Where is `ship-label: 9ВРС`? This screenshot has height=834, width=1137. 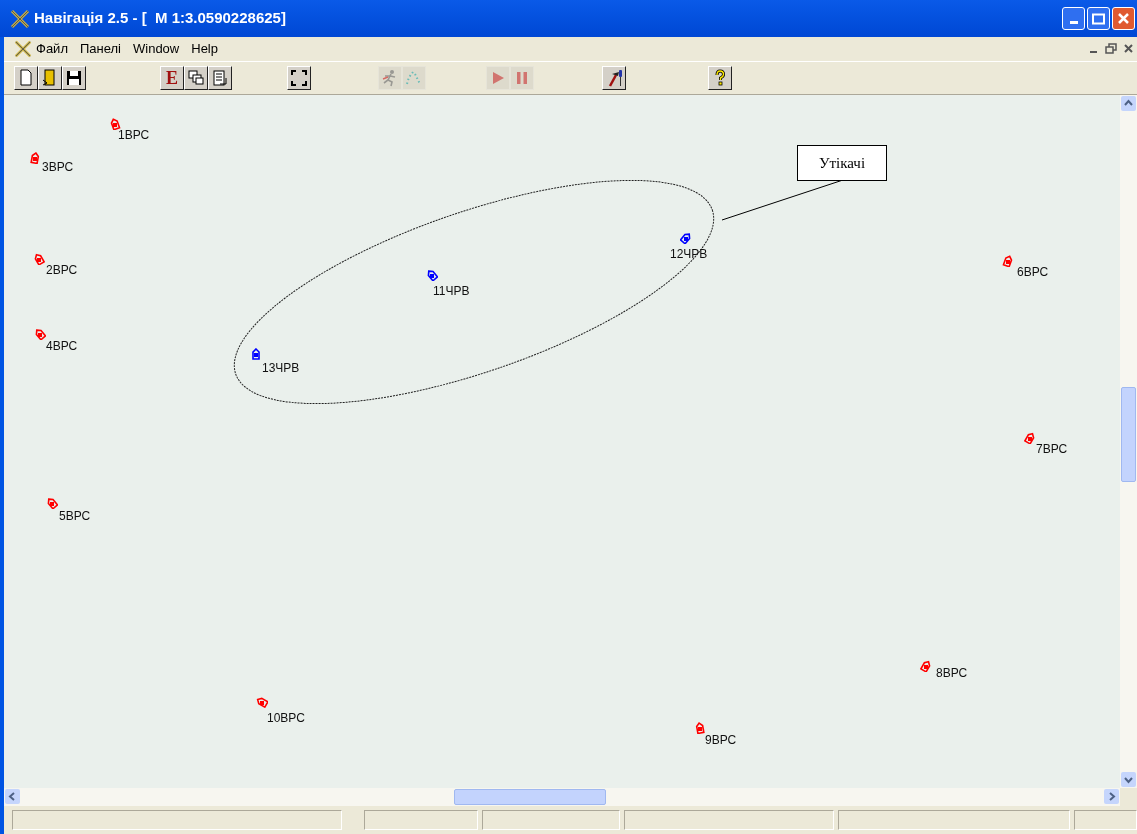
ship-label: 9ВРС is located at coordinates (721, 740).